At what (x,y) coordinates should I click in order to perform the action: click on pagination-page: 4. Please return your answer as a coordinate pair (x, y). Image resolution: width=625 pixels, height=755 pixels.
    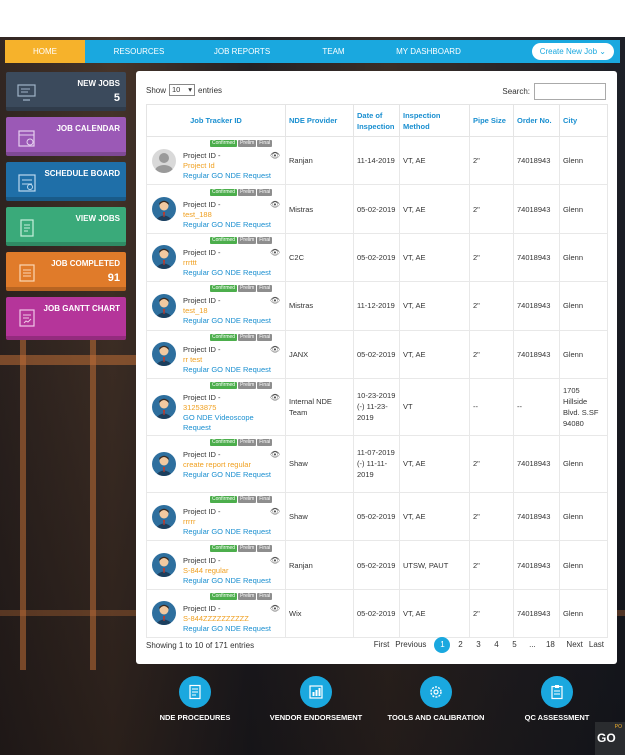
    Looking at the image, I should click on (496, 645).